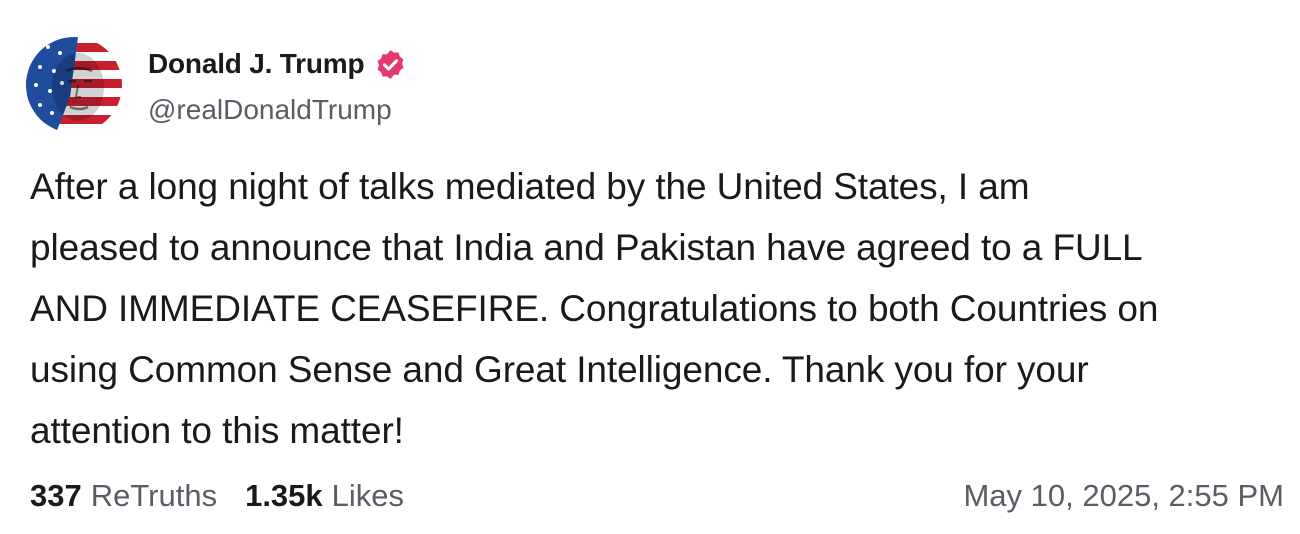 This screenshot has height=534, width=1300. What do you see at coordinates (324, 496) in the screenshot?
I see `likes-stat: 1.35k Likes` at bounding box center [324, 496].